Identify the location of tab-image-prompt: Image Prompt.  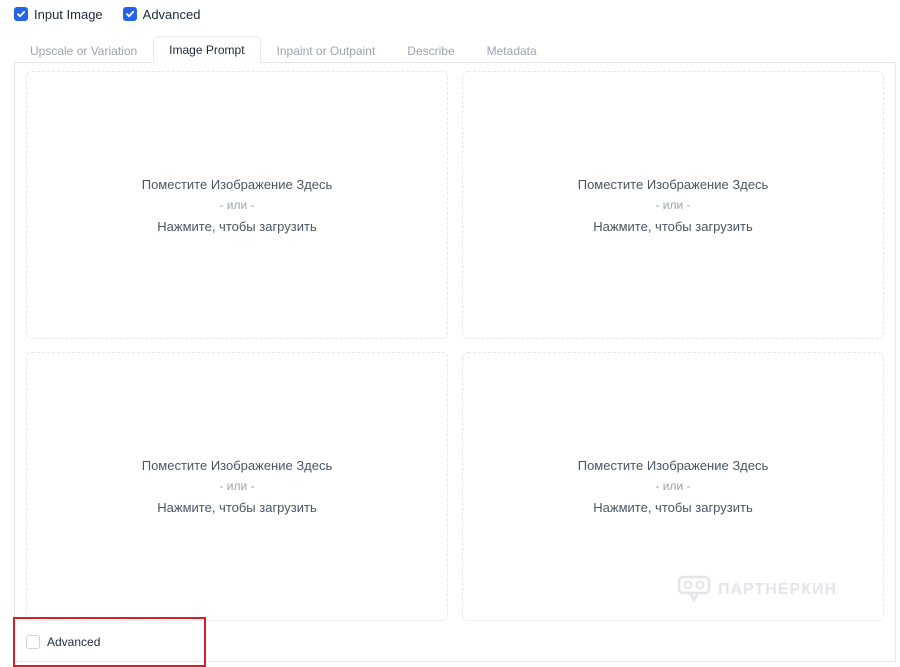
(207, 49).